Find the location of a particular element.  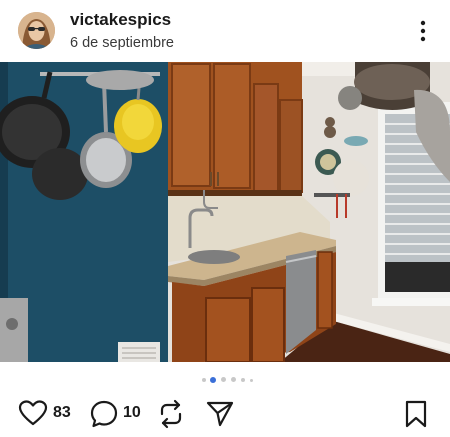

save-button is located at coordinates (416, 416).